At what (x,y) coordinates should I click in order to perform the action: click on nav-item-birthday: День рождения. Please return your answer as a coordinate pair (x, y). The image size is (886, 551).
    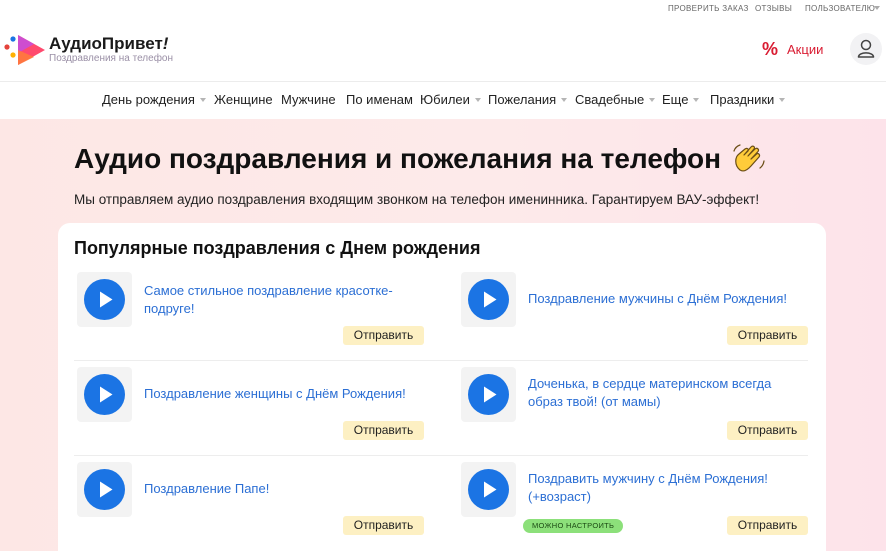
    Looking at the image, I should click on (154, 99).